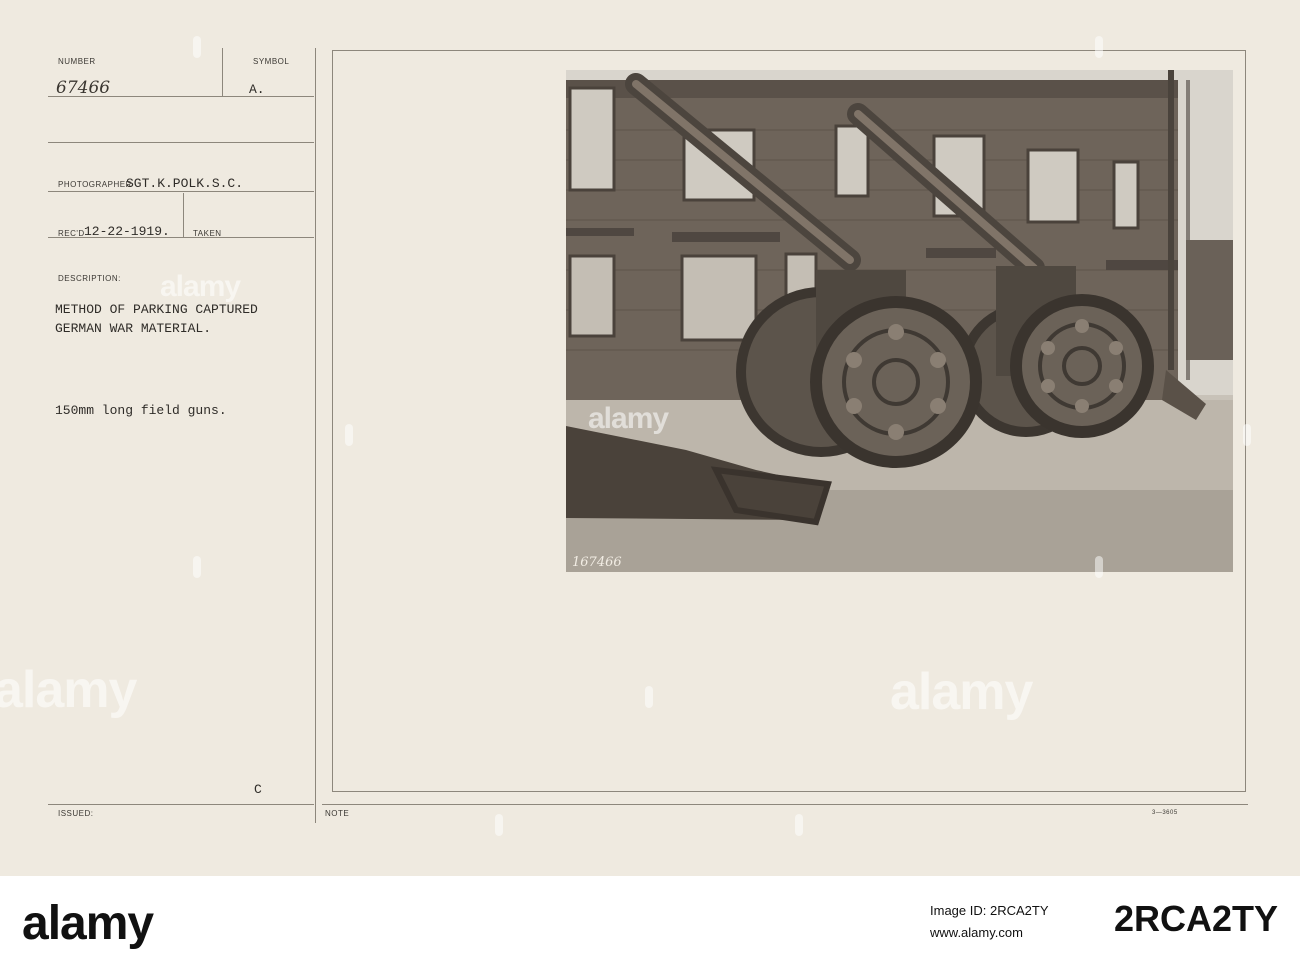 The image size is (1300, 966). Describe the element at coordinates (156, 309) in the screenshot. I see `description-line-1: METHOD OF PARKING CAPTURED` at that location.